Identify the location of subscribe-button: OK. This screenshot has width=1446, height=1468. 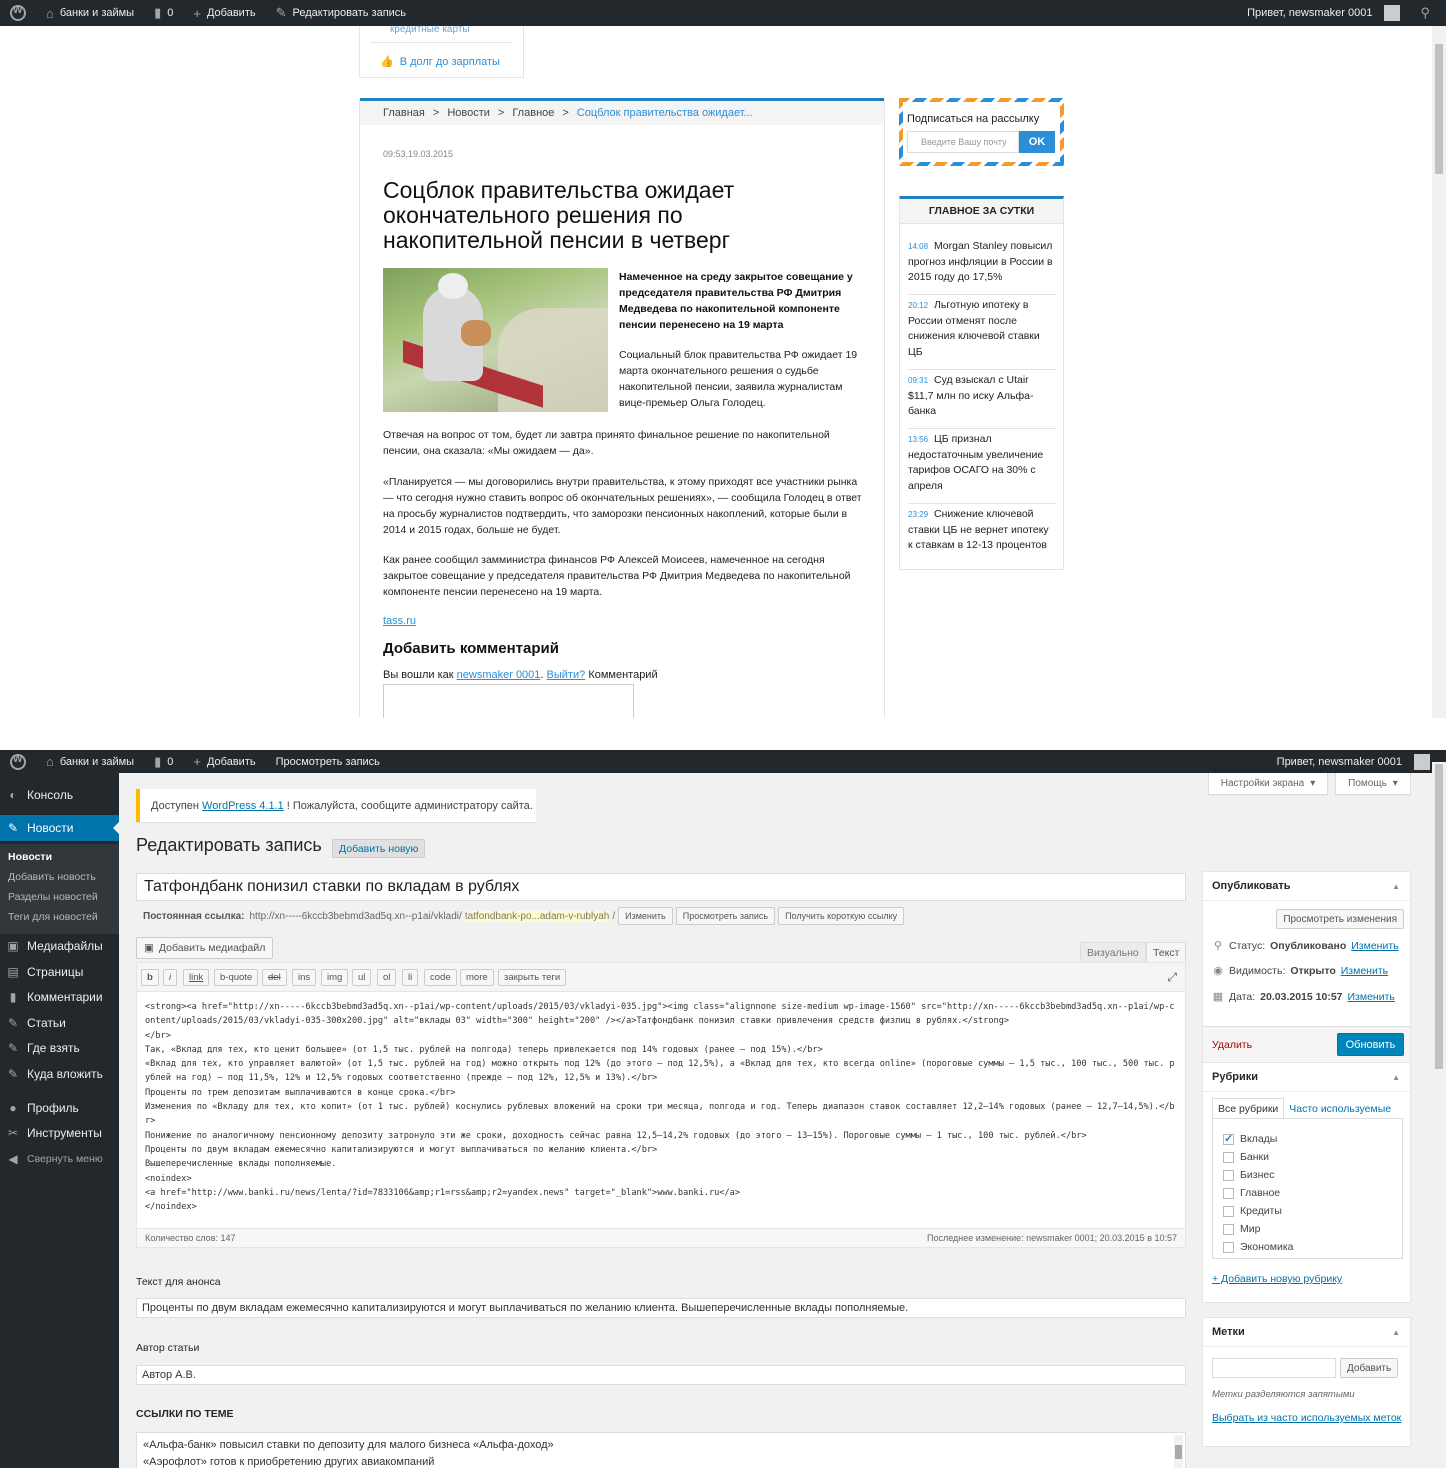
(1037, 142).